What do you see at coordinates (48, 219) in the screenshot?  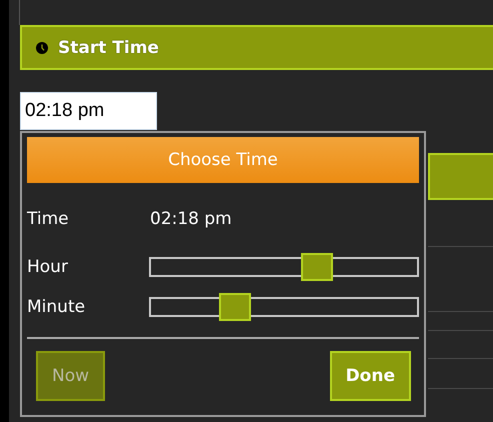 I see `time-label: Time` at bounding box center [48, 219].